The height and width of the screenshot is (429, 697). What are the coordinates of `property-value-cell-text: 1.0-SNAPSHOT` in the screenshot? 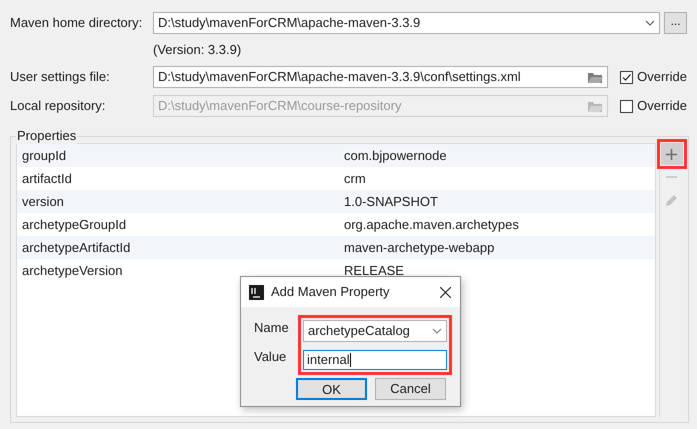 It's located at (391, 201).